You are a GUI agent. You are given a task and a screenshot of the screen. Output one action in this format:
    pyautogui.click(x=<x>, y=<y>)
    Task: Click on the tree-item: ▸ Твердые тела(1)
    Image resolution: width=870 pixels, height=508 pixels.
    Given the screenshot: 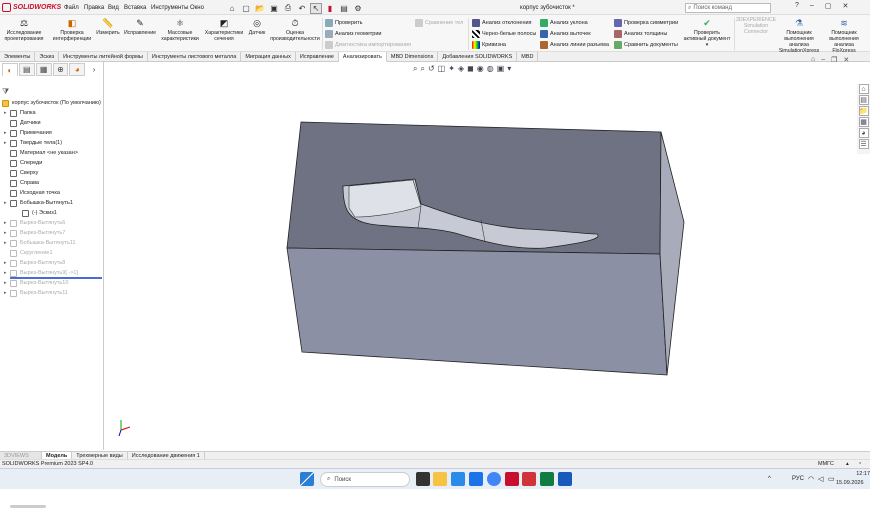 What is the action you would take?
    pyautogui.click(x=33, y=143)
    